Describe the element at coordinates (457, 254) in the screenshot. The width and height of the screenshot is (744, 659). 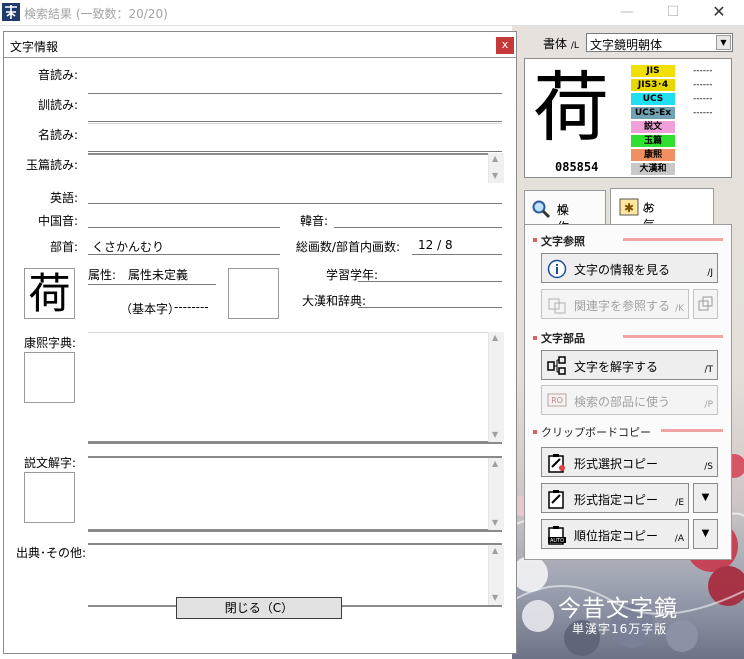
I see `strokes-field` at that location.